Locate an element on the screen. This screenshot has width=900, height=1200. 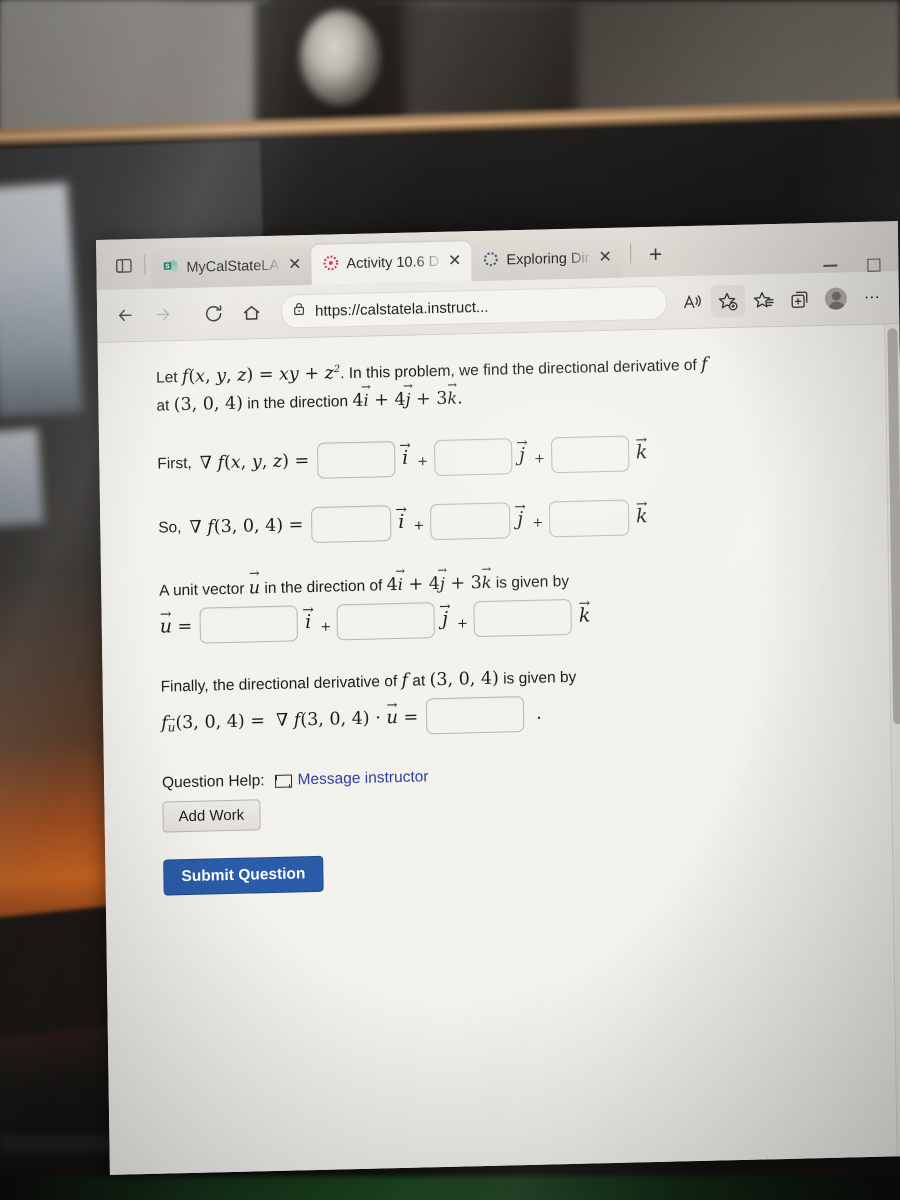
room-wall-slab is located at coordinates (135, 64).